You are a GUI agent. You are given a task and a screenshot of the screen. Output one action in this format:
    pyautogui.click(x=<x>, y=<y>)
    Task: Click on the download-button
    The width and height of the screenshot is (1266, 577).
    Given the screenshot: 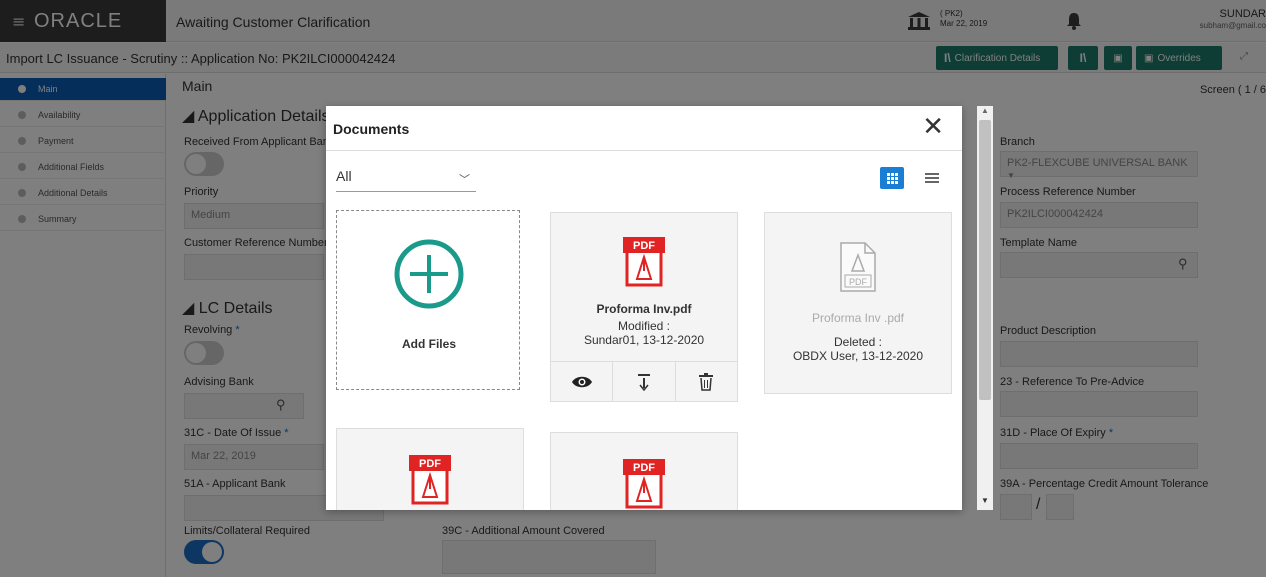 What is the action you would take?
    pyautogui.click(x=644, y=381)
    